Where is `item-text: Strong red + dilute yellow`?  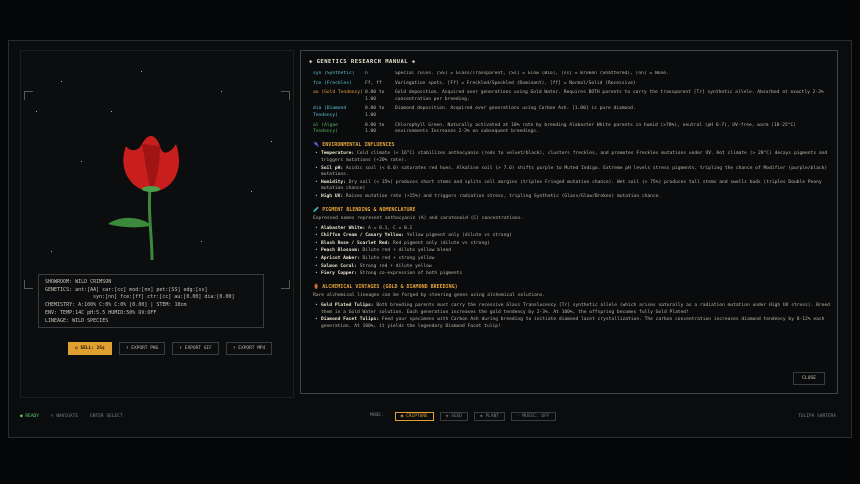
item-text: Strong red + dilute yellow is located at coordinates (395, 266).